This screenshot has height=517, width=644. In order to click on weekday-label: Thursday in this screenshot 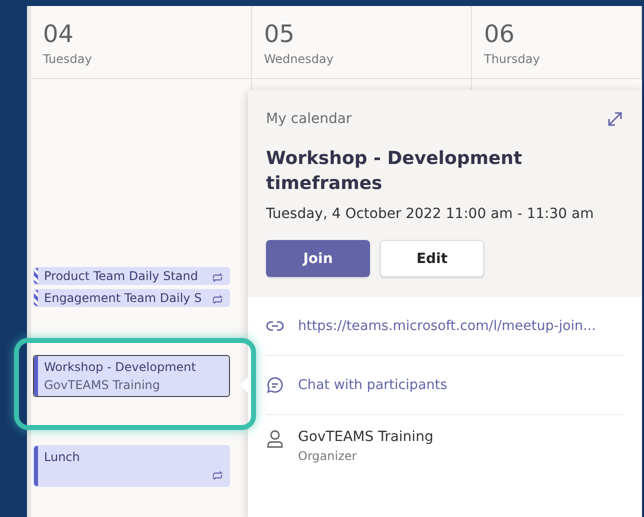, I will do `click(512, 59)`.